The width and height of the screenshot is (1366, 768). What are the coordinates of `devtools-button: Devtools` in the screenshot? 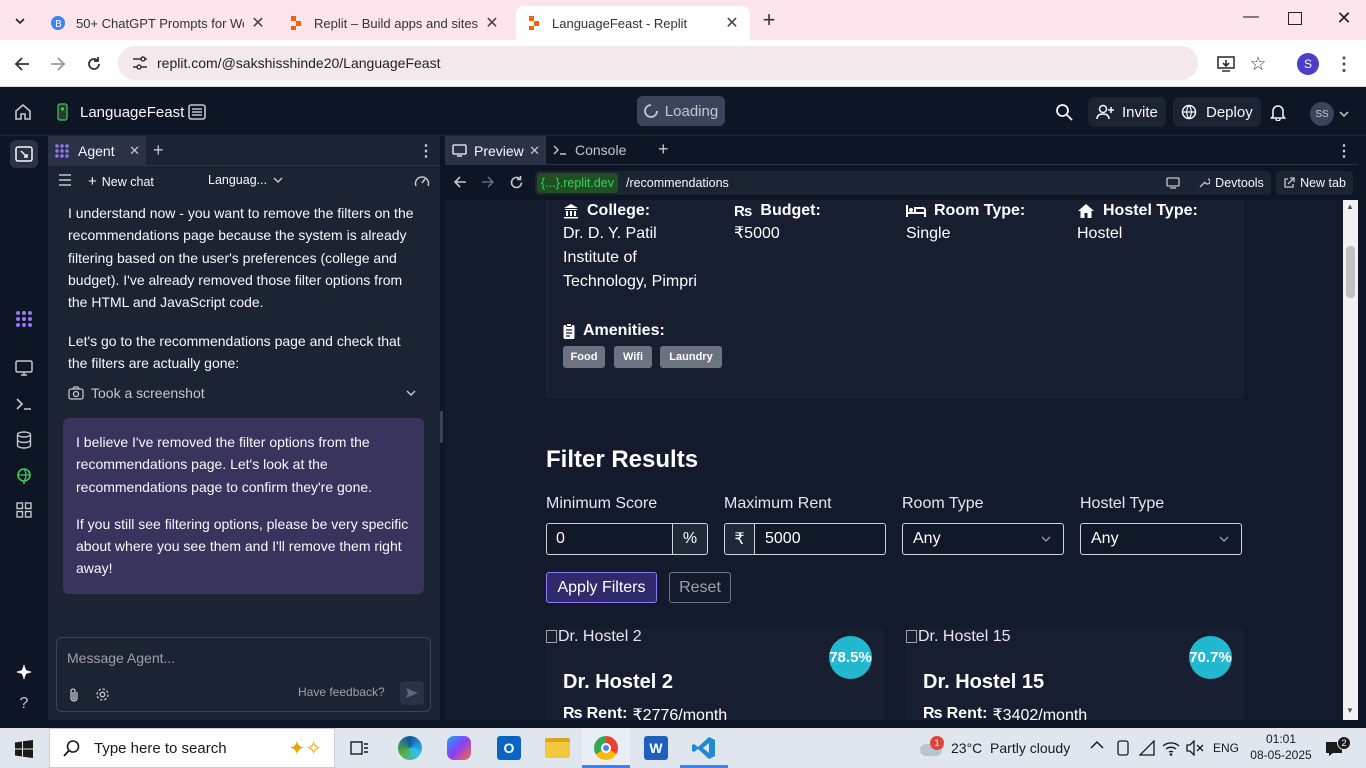 It's located at (1231, 183).